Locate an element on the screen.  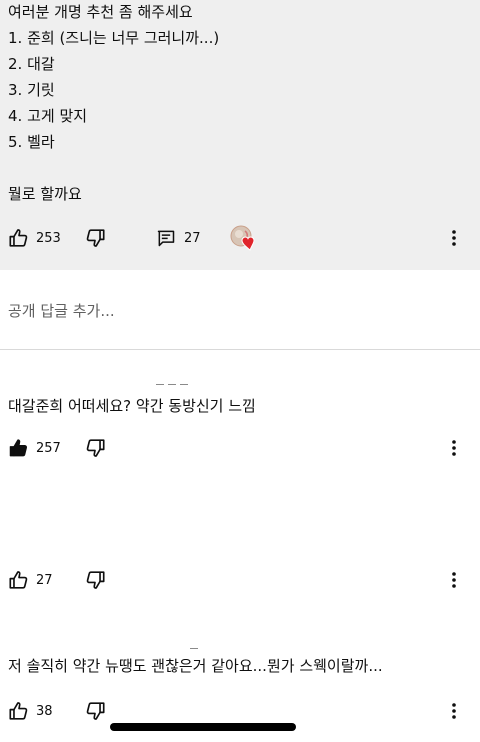
reply-count: 27 is located at coordinates (192, 238).